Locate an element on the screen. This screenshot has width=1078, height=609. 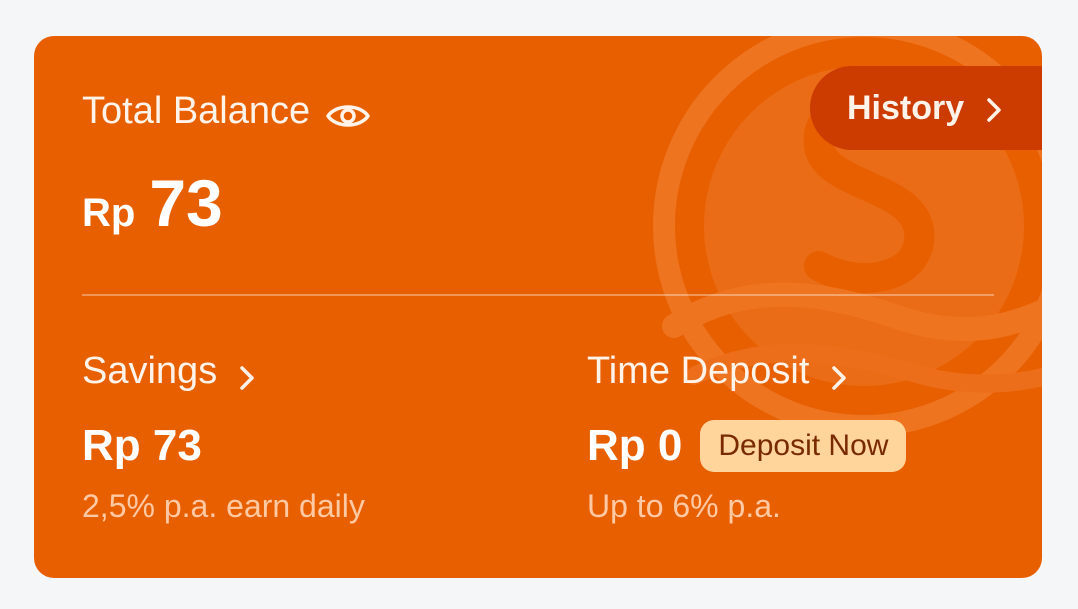
savings-rate: 2,5% p.a. earn daily is located at coordinates (223, 506).